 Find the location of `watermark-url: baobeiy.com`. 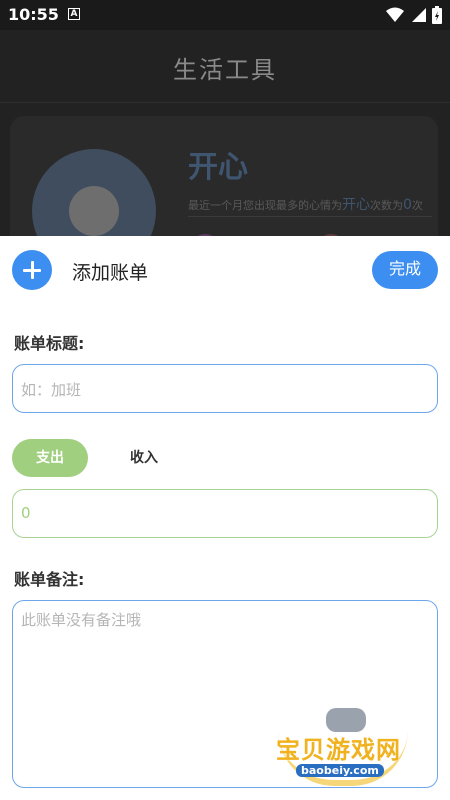

watermark-url: baobeiy.com is located at coordinates (340, 770).